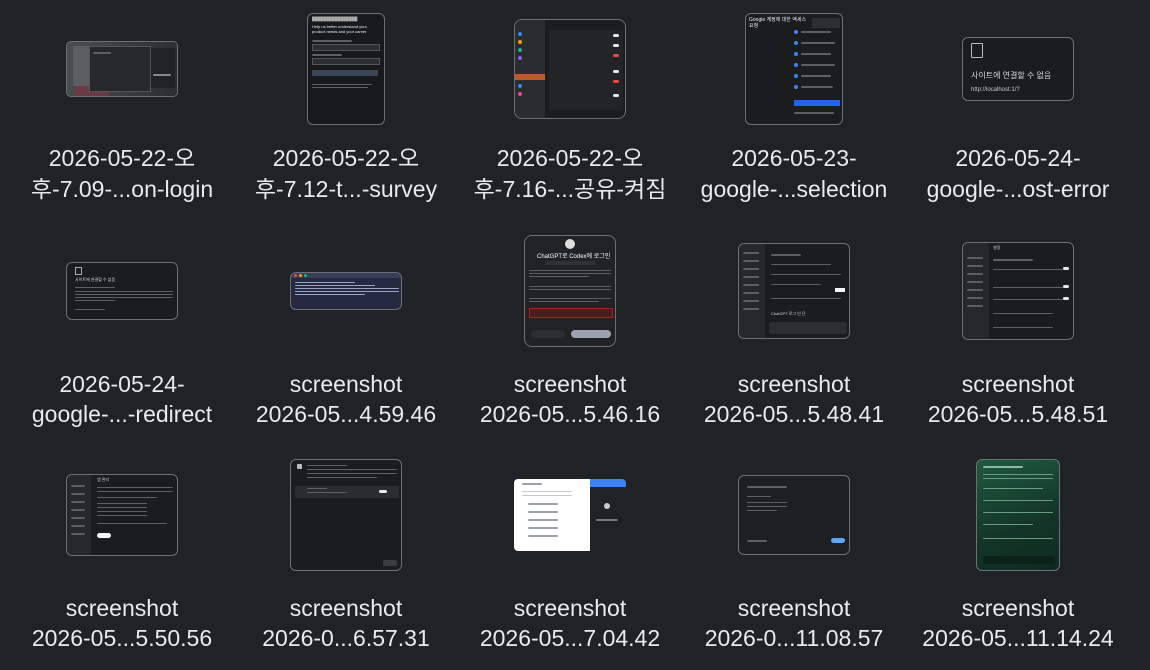 The height and width of the screenshot is (670, 1150). Describe the element at coordinates (122, 112) in the screenshot. I see `file-item: 2026-05-22-오 후-7.09-...on-login` at that location.